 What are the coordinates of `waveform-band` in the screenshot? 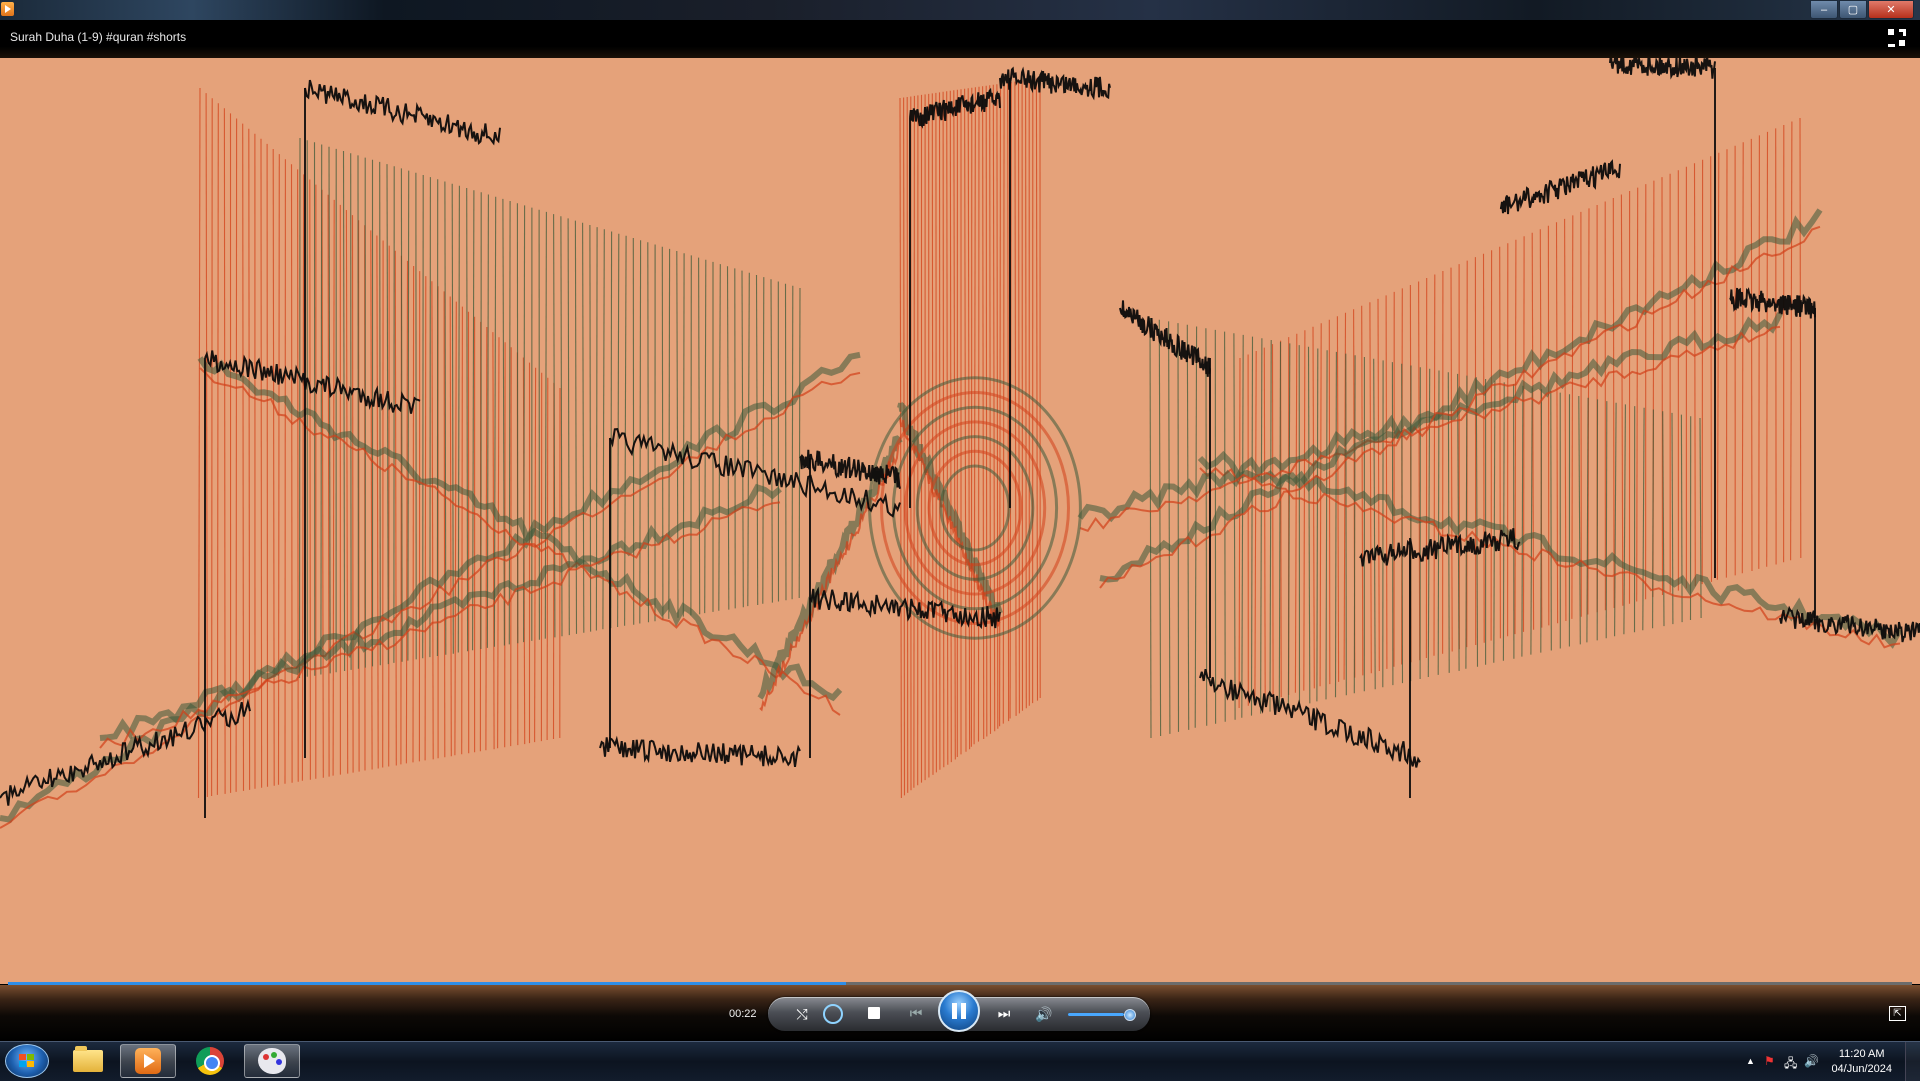 It's located at (950, 508).